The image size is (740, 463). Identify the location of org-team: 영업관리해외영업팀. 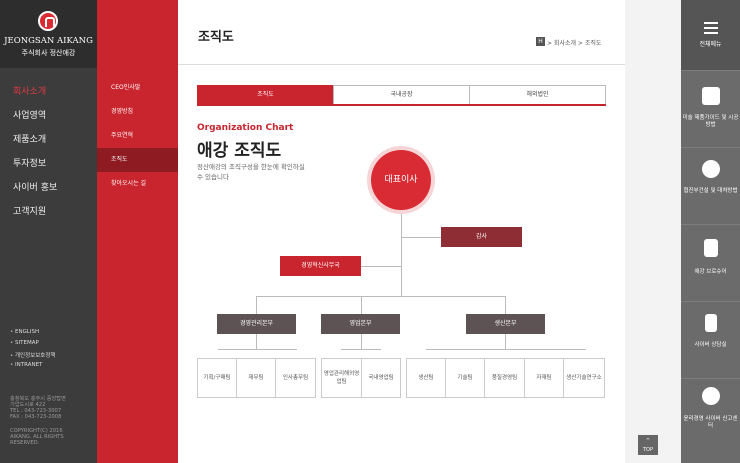
(341, 378).